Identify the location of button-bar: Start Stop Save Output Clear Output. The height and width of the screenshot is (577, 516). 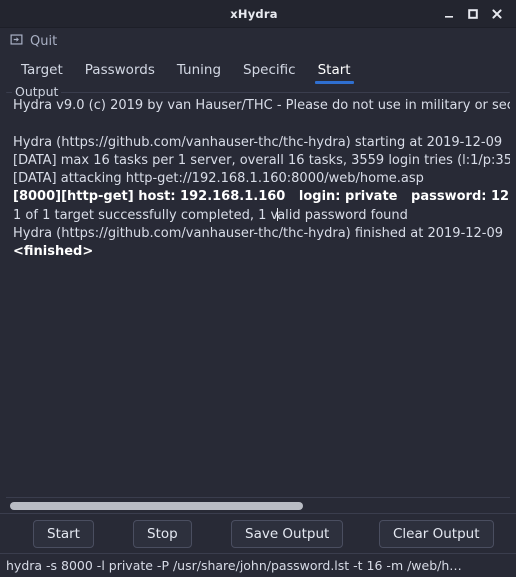
(258, 533).